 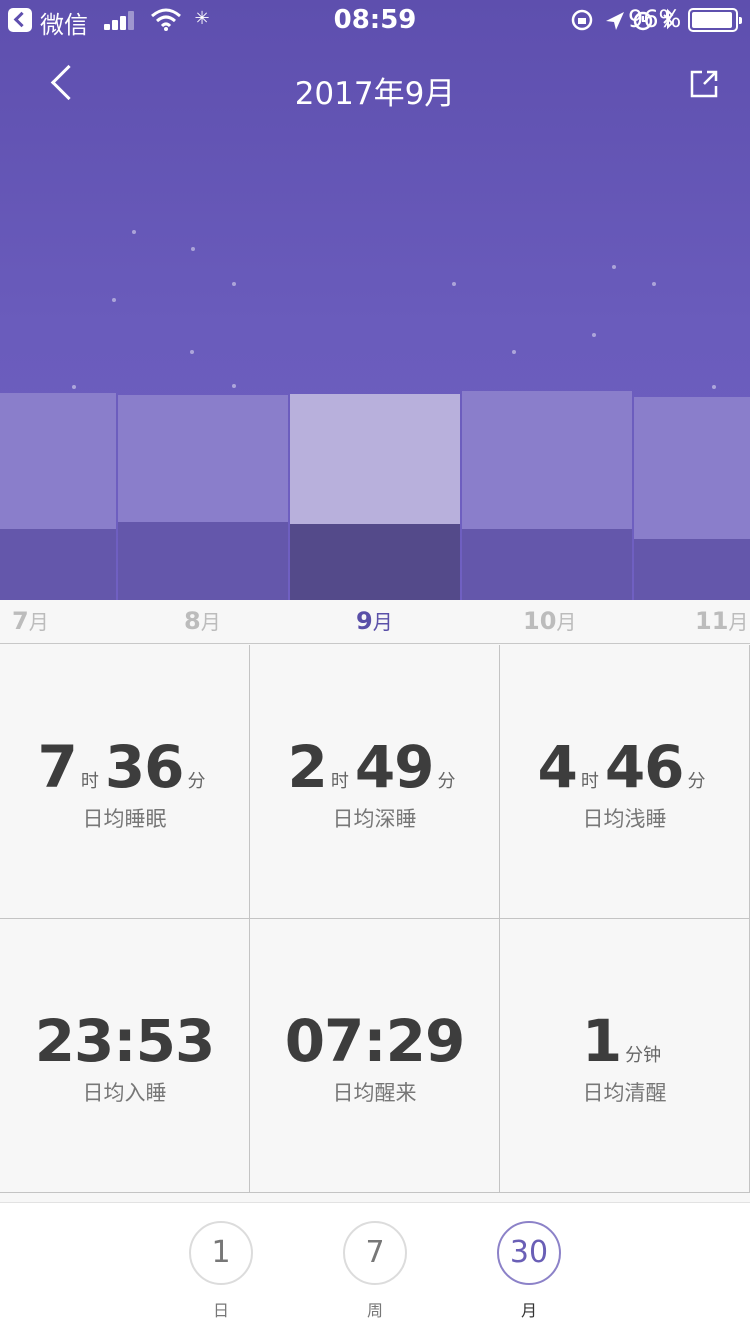 I want to click on tab-month-circle: 30, so click(x=529, y=1253).